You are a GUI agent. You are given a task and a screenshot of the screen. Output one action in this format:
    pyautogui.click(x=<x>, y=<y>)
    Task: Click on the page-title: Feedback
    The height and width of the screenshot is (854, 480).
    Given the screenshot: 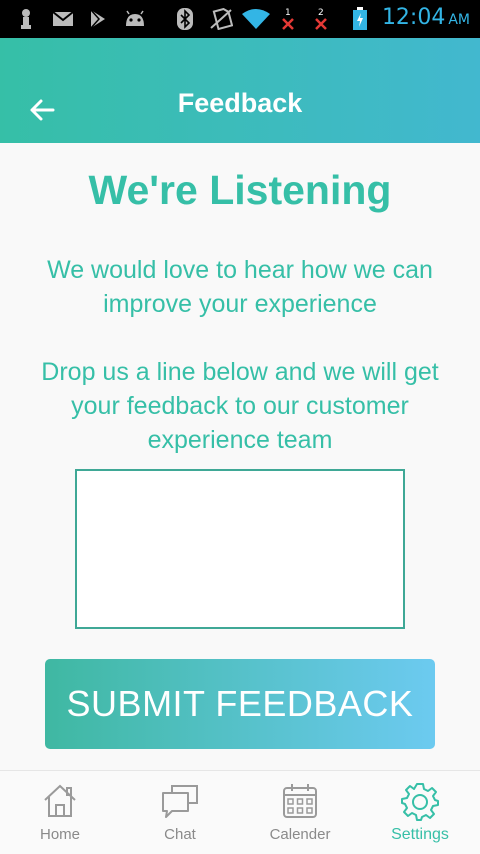 What is the action you would take?
    pyautogui.click(x=240, y=103)
    